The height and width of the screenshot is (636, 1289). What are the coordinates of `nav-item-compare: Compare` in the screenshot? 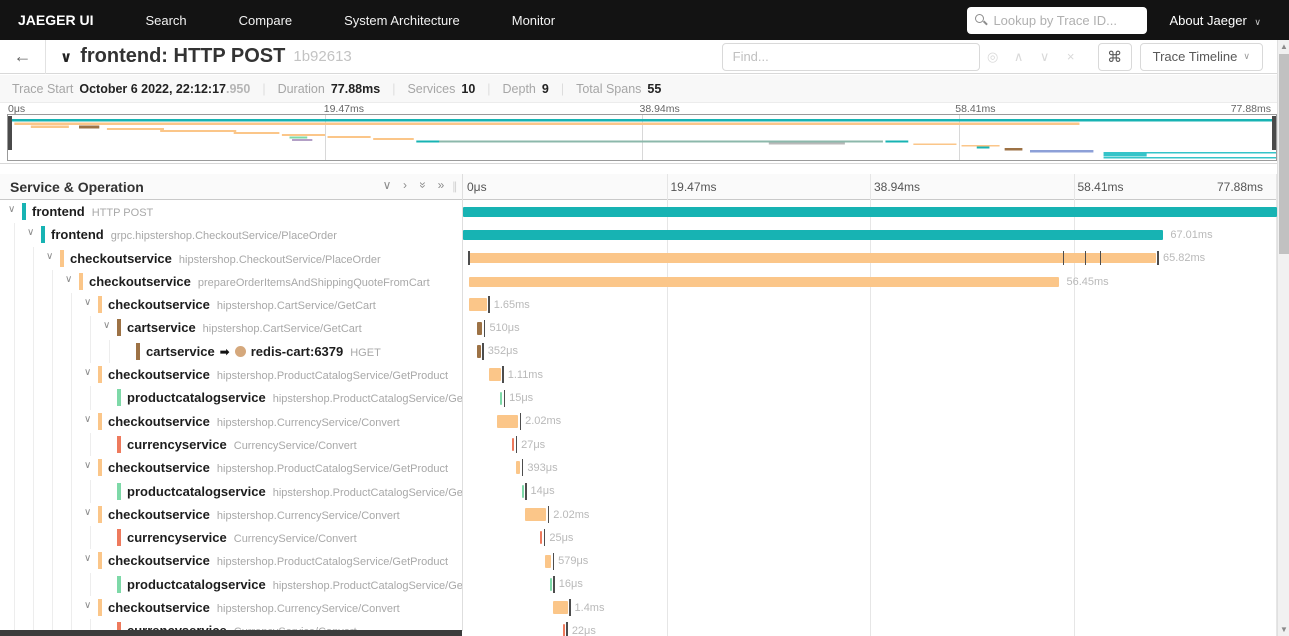 It's located at (265, 20).